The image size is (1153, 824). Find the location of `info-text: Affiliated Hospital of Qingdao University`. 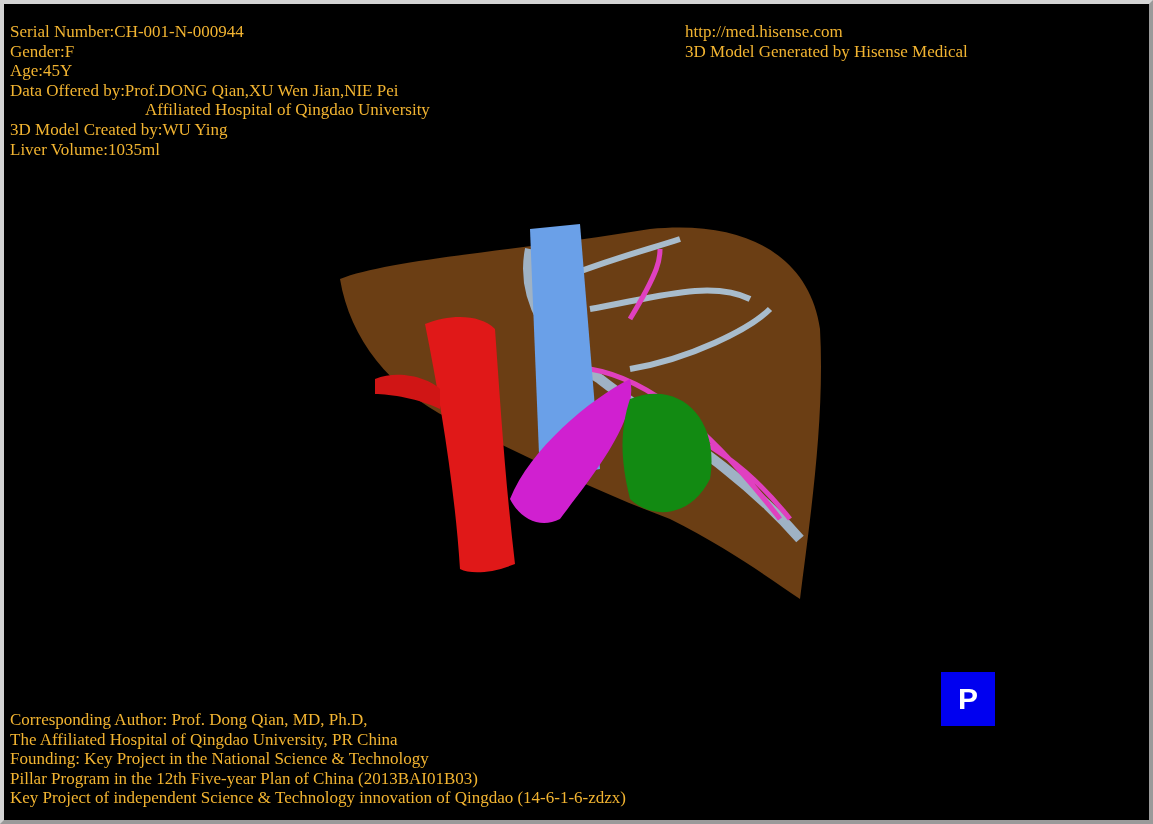

info-text: Affiliated Hospital of Qingdao University is located at coordinates (287, 110).